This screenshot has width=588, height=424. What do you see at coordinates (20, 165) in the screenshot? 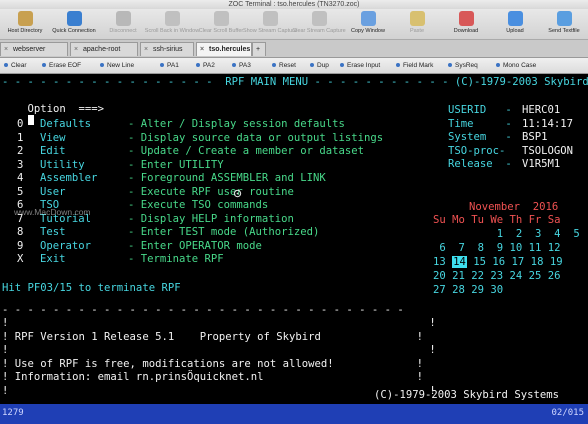
I see `menu-key: 3` at bounding box center [20, 165].